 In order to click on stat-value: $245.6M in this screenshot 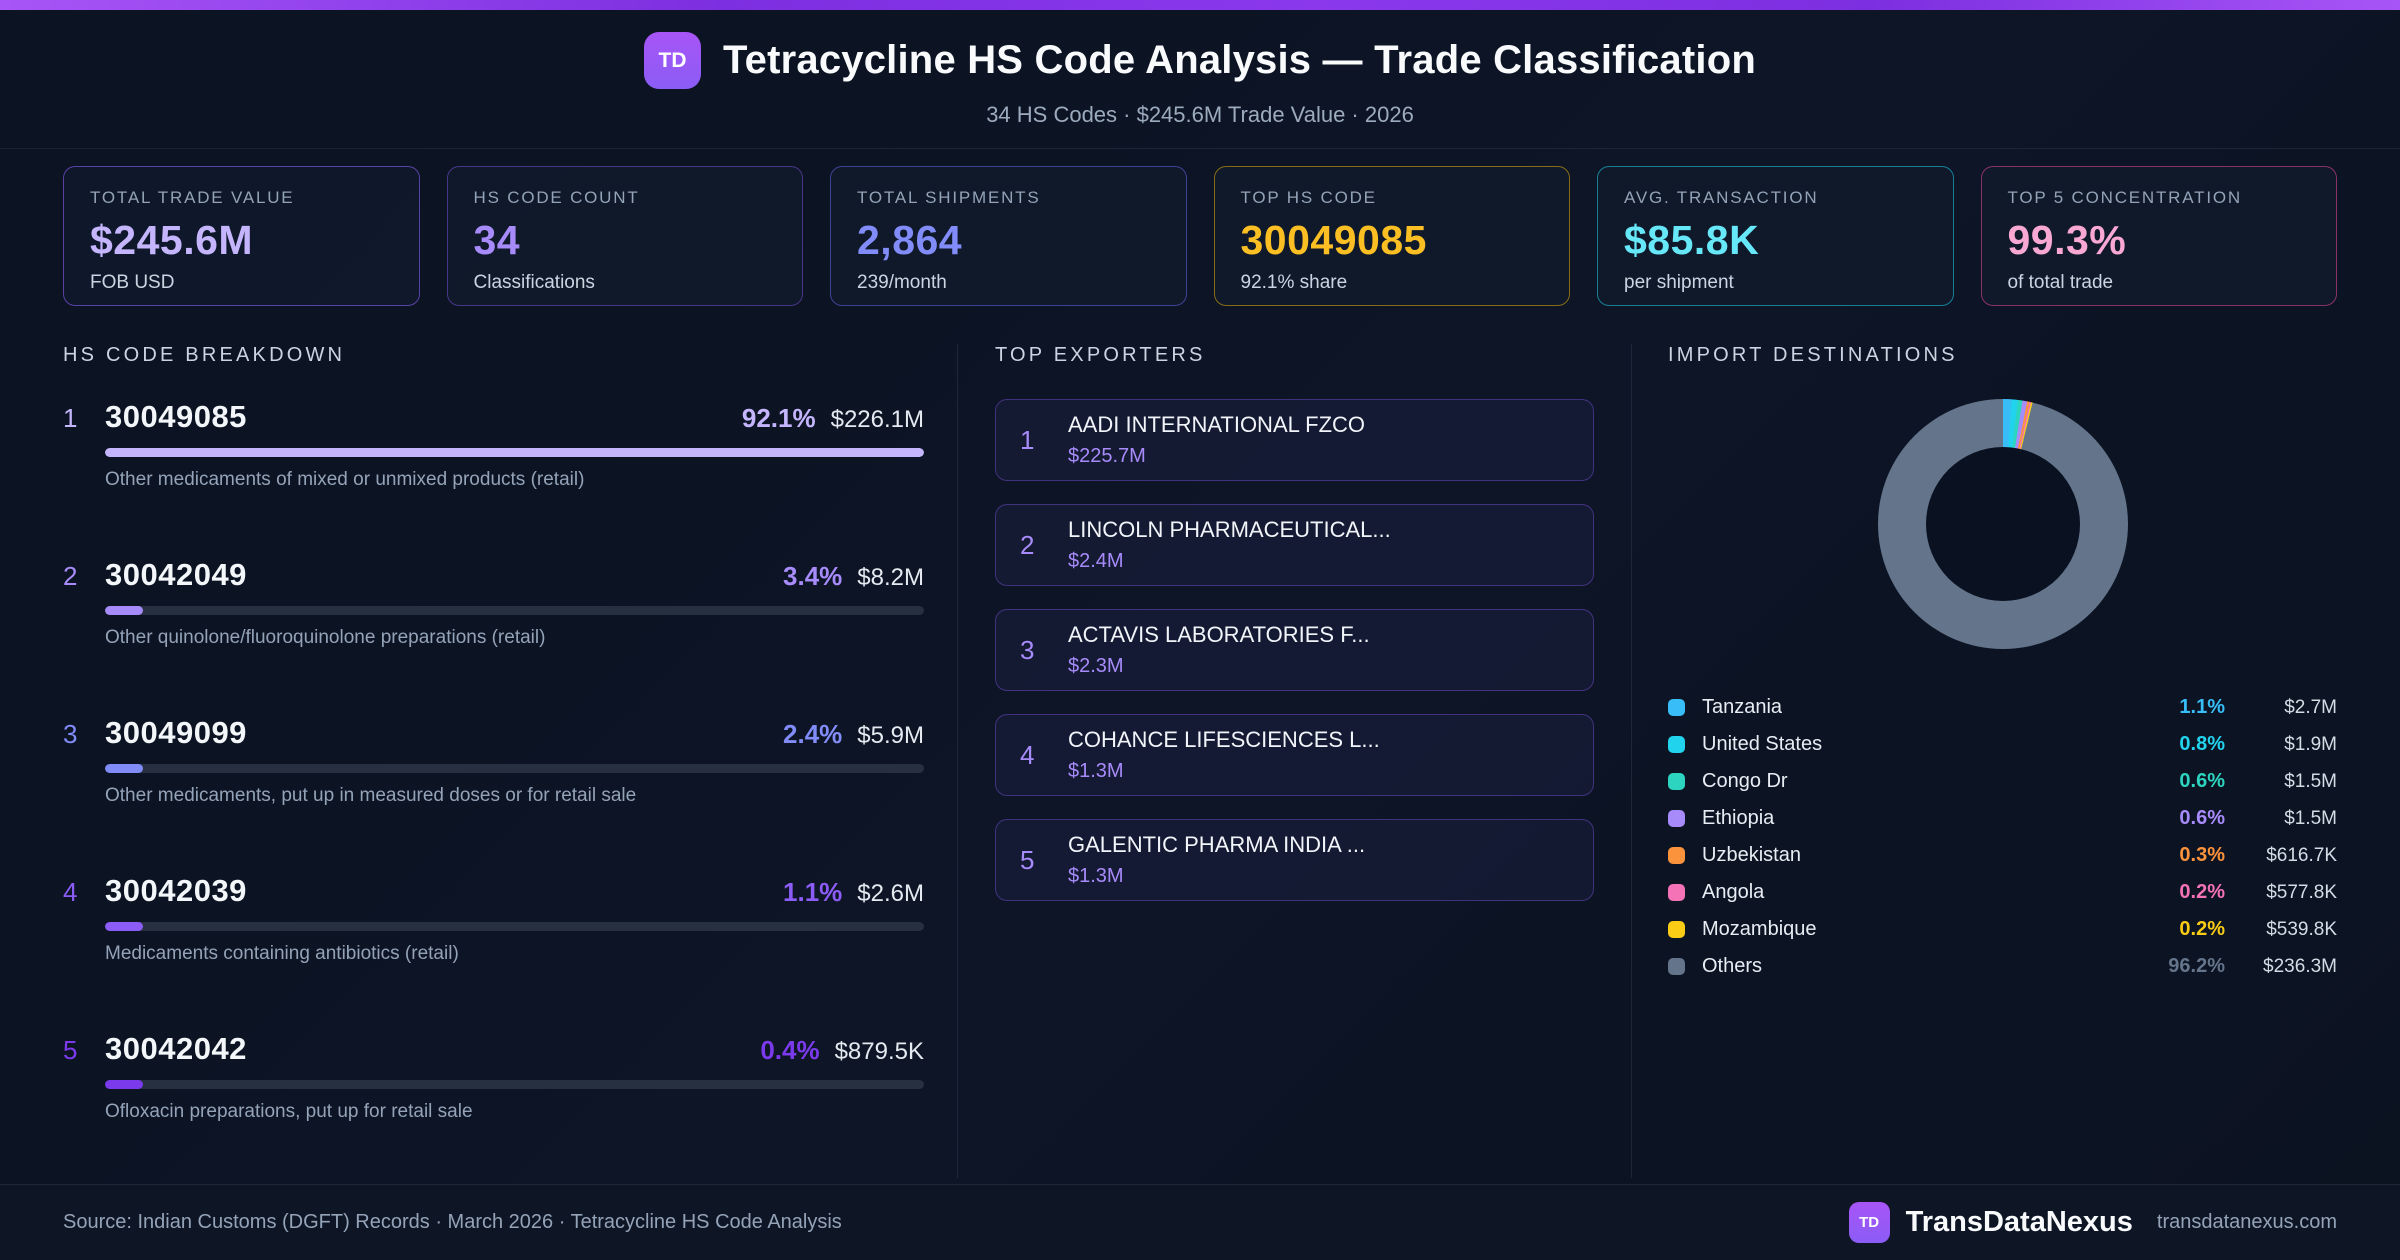, I will do `click(172, 240)`.